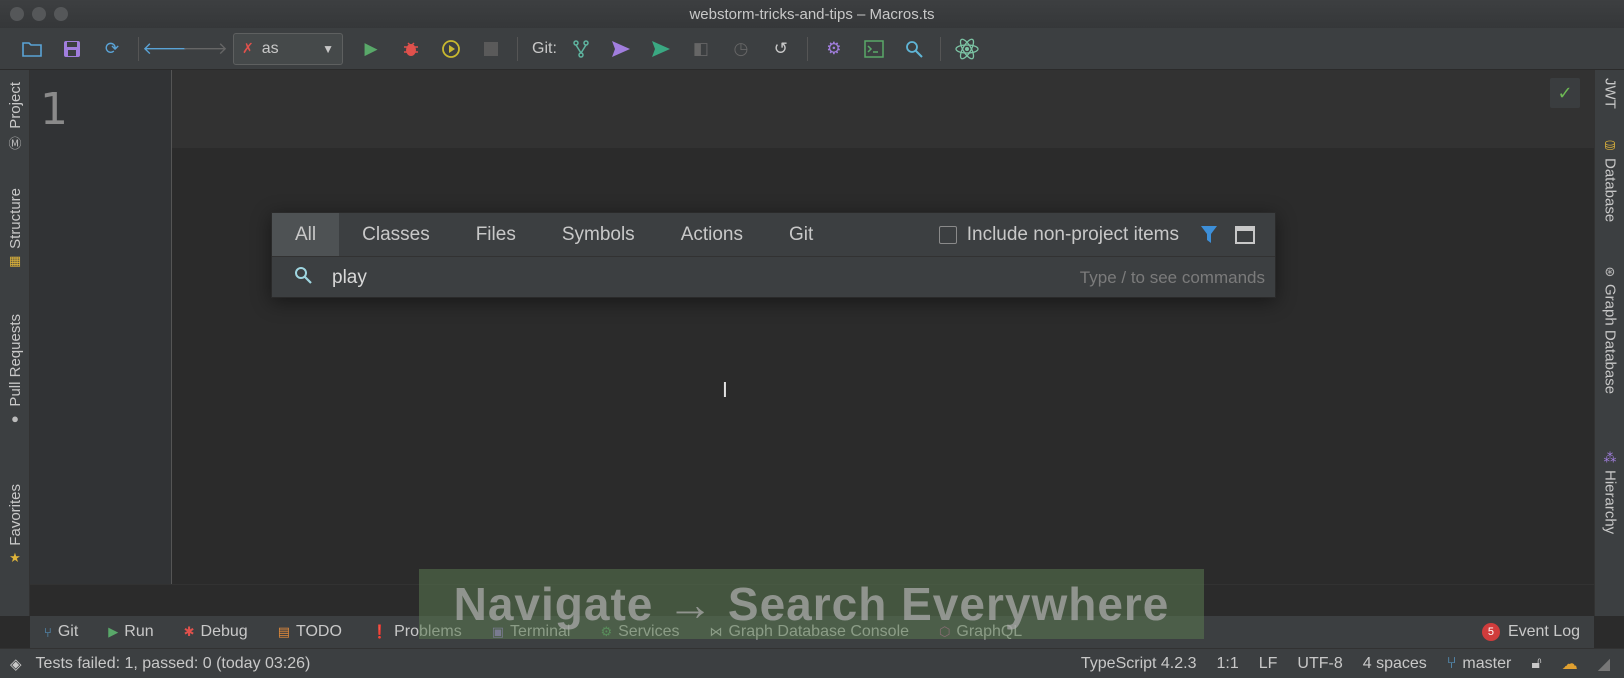 The width and height of the screenshot is (1624, 678). I want to click on terminal-icon, so click(874, 49).